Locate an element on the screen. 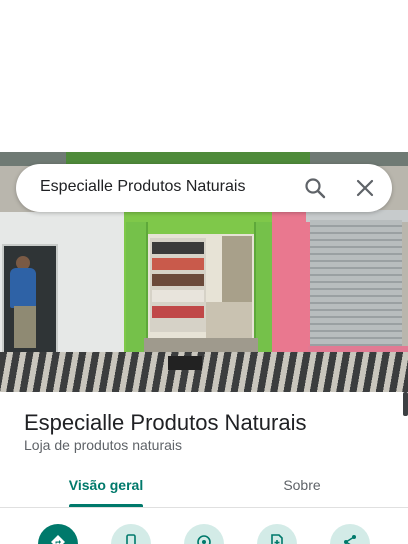 The width and height of the screenshot is (408, 544). scrollbar is located at coordinates (405, 404).